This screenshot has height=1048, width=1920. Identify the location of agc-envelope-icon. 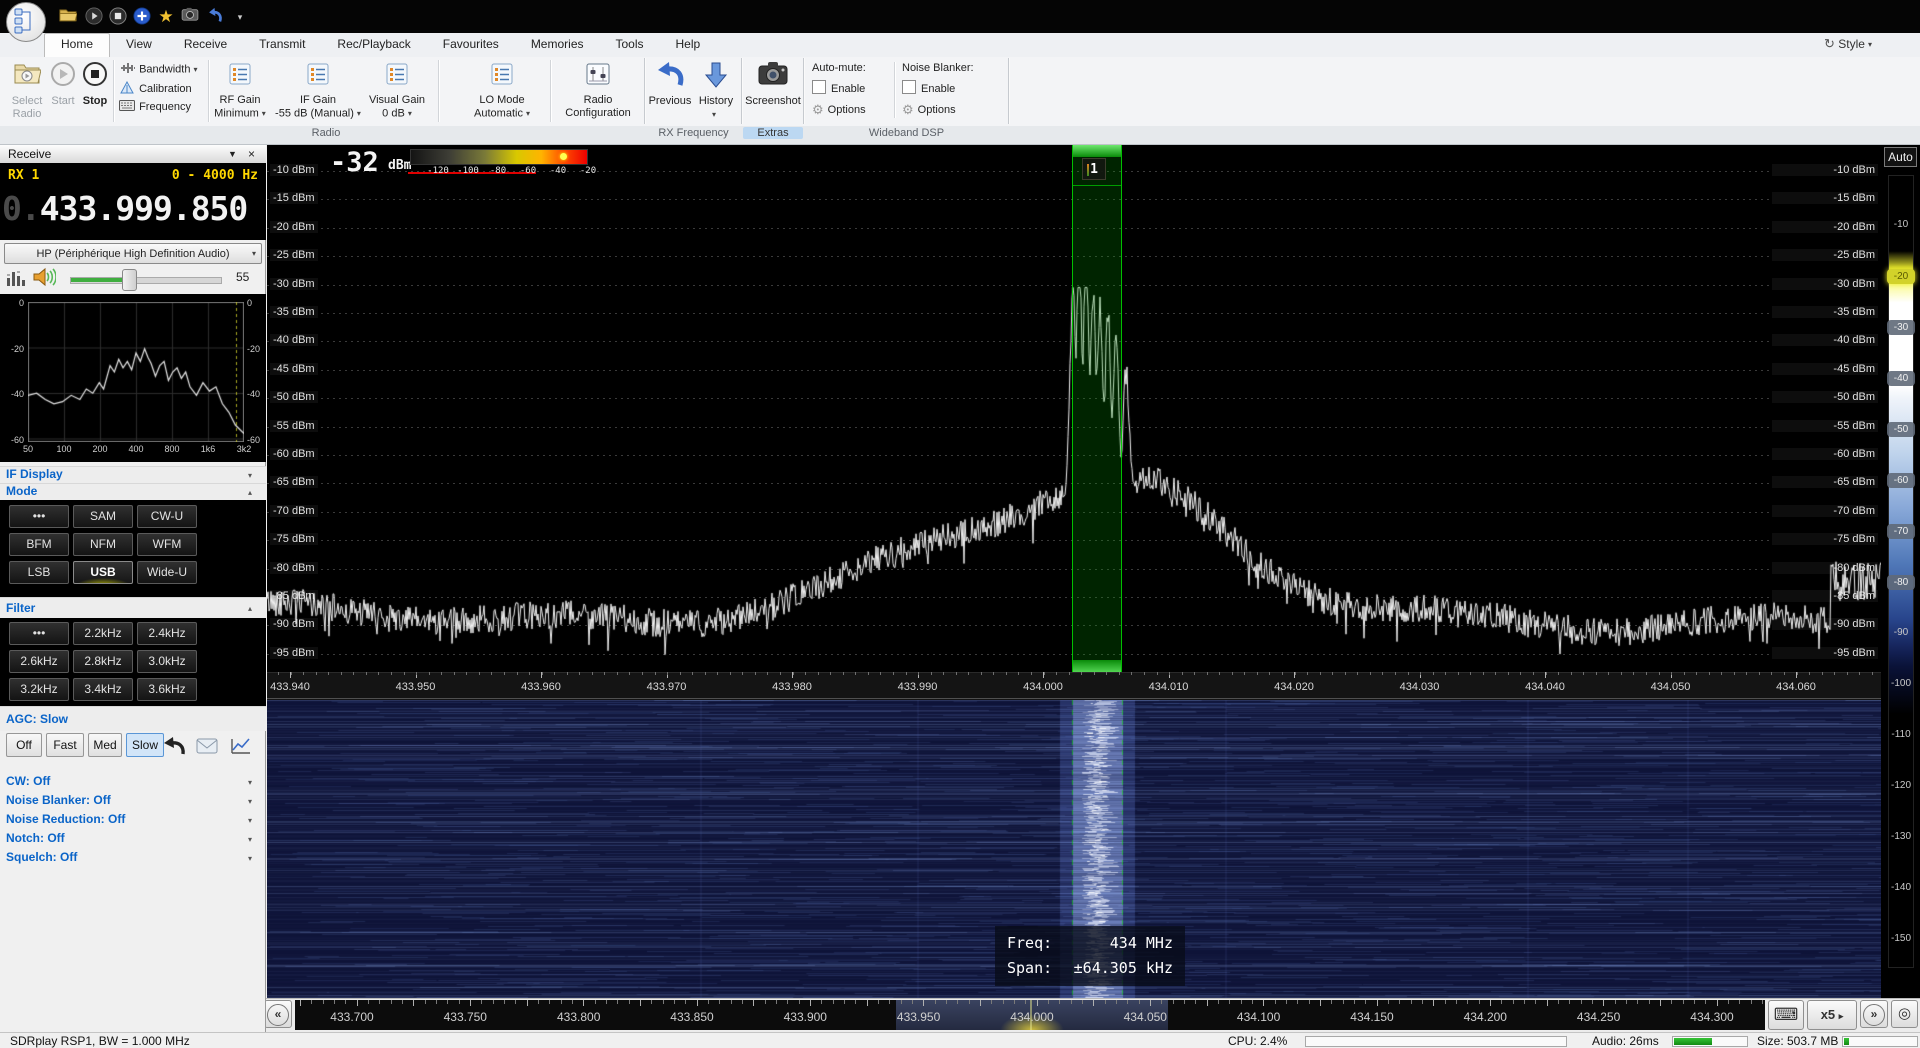
(207, 747).